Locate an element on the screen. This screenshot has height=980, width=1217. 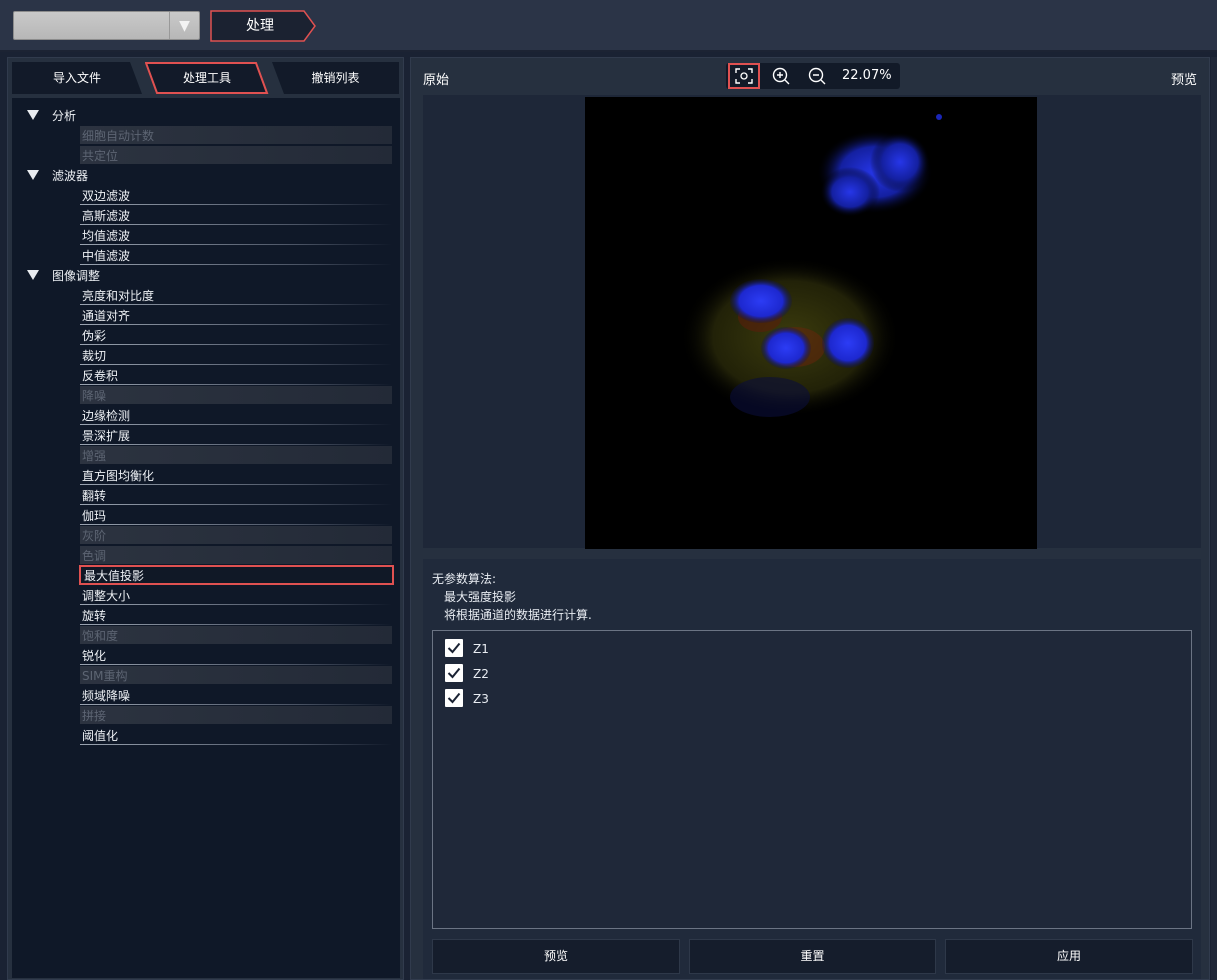
tree-item: 中值滤波 is located at coordinates (206, 255).